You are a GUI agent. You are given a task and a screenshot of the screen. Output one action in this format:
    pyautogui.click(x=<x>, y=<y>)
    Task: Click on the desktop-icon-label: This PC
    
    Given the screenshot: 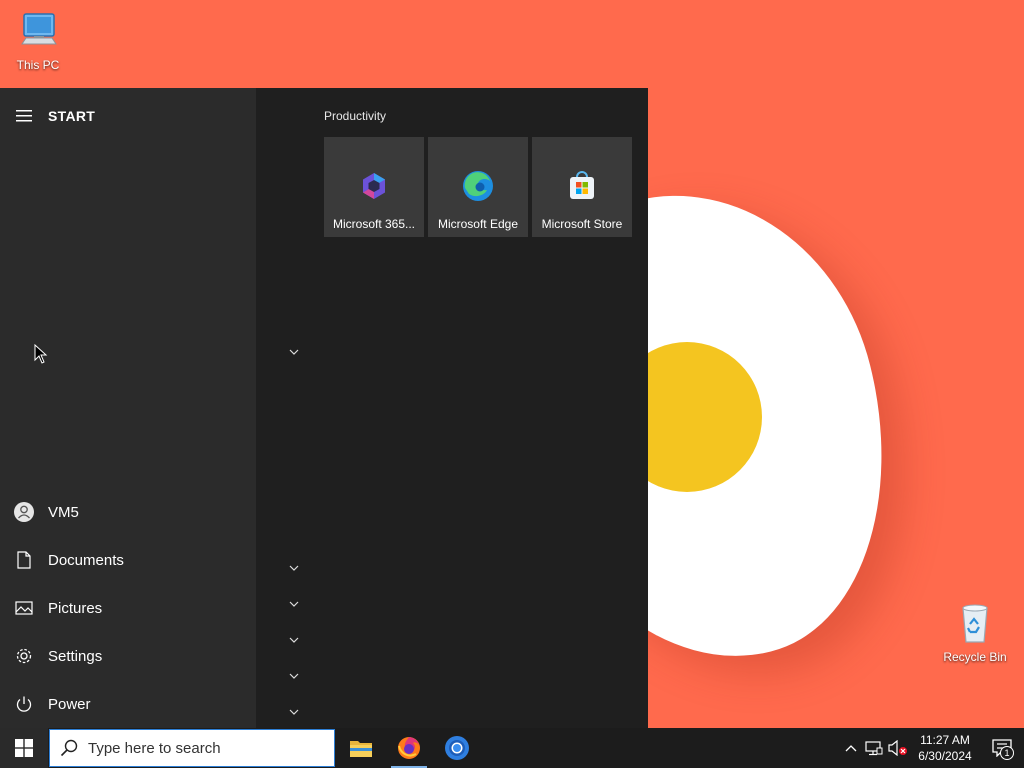 What is the action you would take?
    pyautogui.click(x=38, y=65)
    